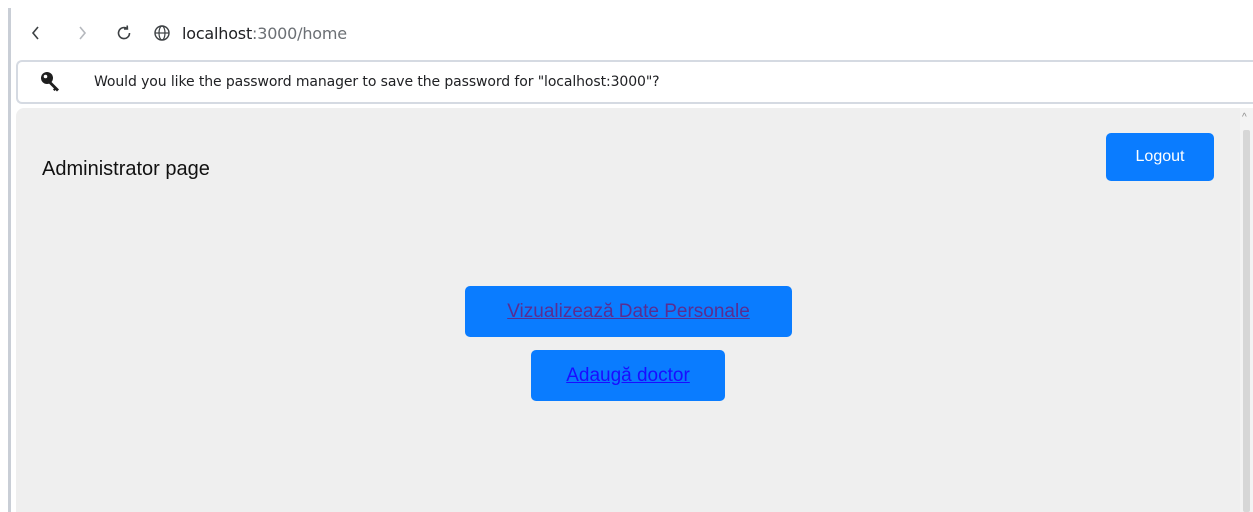 Image resolution: width=1253 pixels, height=512 pixels. What do you see at coordinates (82, 33) in the screenshot?
I see `forward-arrow-icon` at bounding box center [82, 33].